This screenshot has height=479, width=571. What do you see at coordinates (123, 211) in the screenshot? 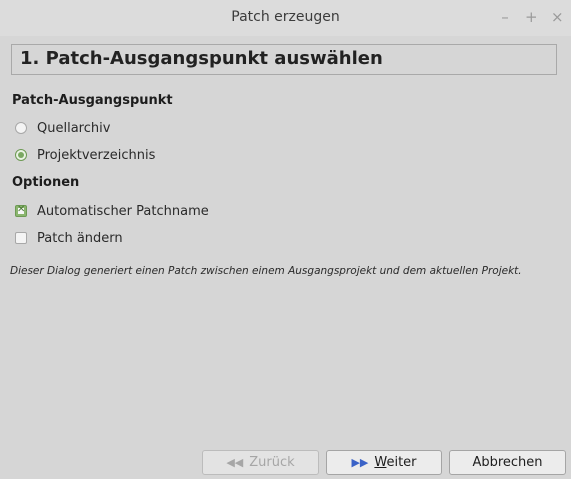
I see `checkbox-label-automatic-patchname: Automatischer Patchname` at bounding box center [123, 211].